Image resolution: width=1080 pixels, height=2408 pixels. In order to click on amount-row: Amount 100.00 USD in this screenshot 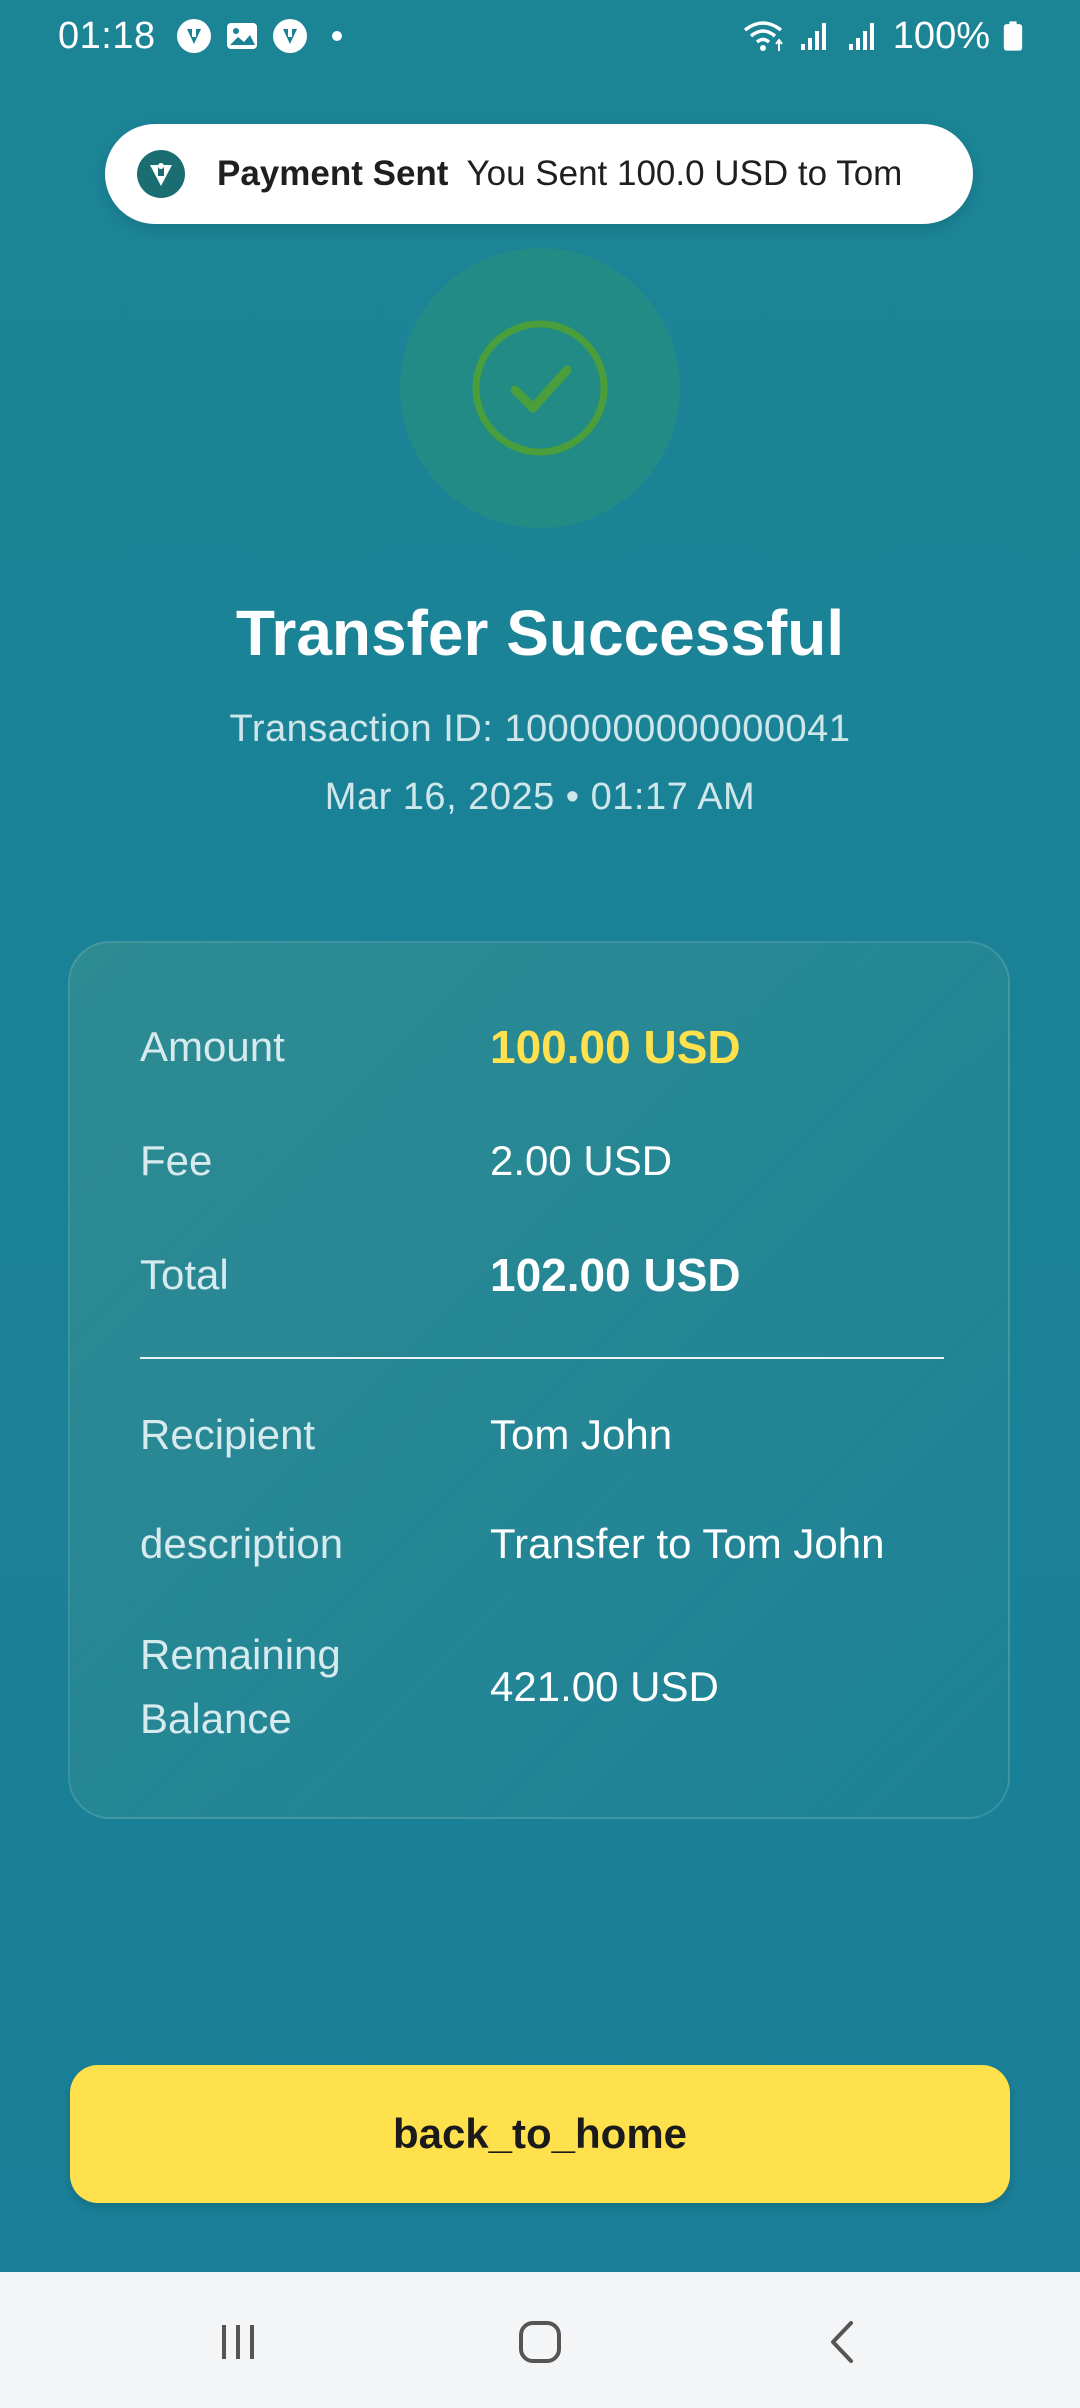, I will do `click(555, 1047)`.